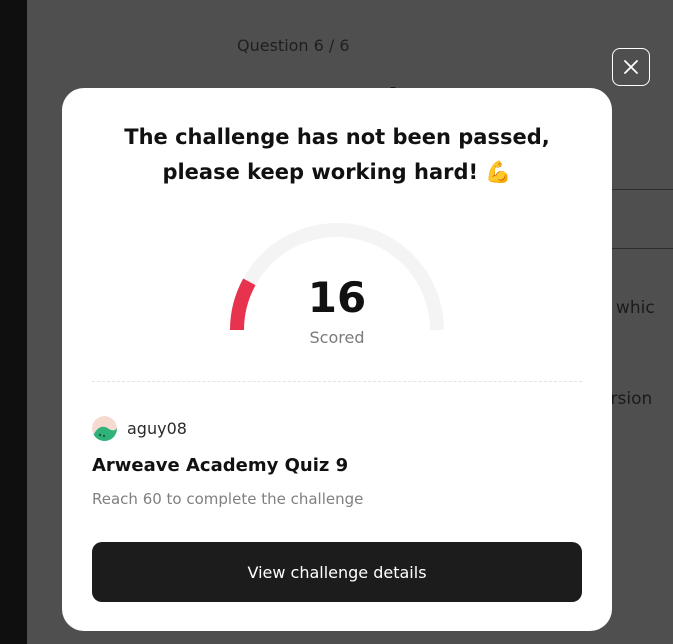 The image size is (673, 644). Describe the element at coordinates (337, 381) in the screenshot. I see `section-divider` at that location.